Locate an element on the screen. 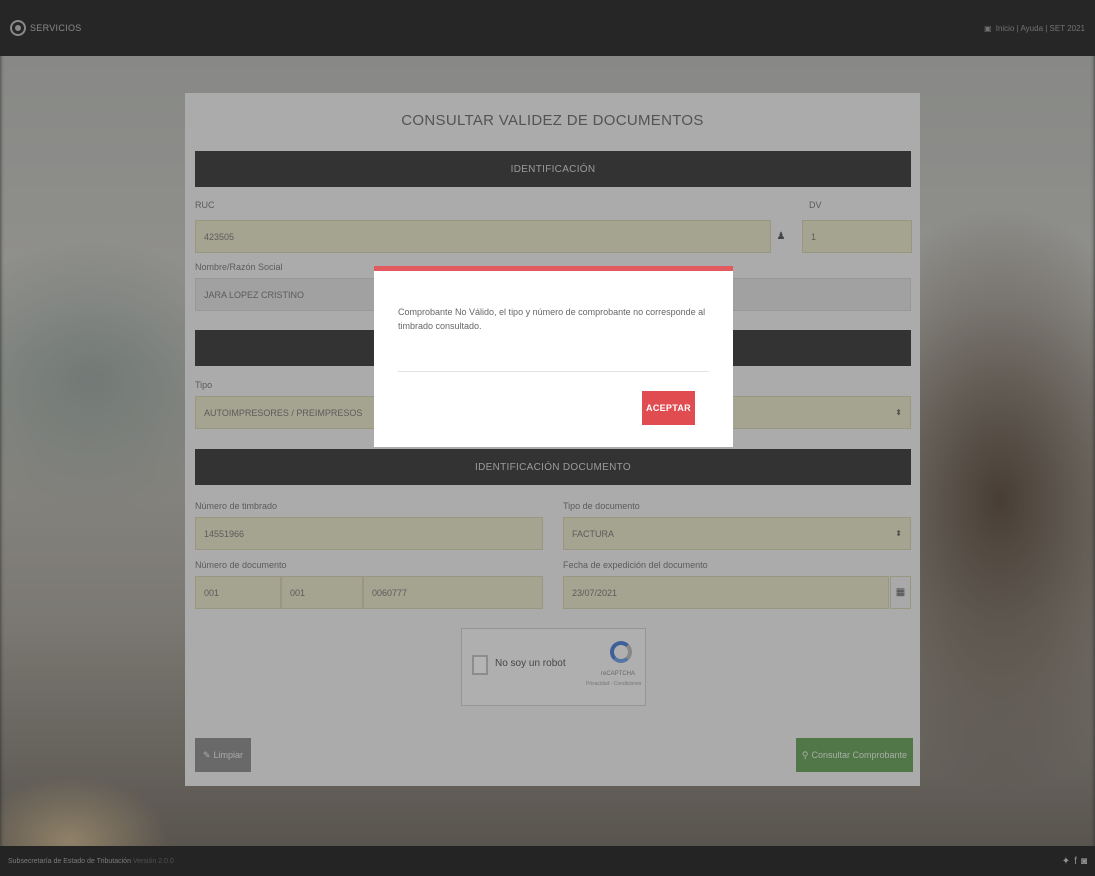 This screenshot has width=1095, height=876. accept-button: ACEPTAR is located at coordinates (668, 408).